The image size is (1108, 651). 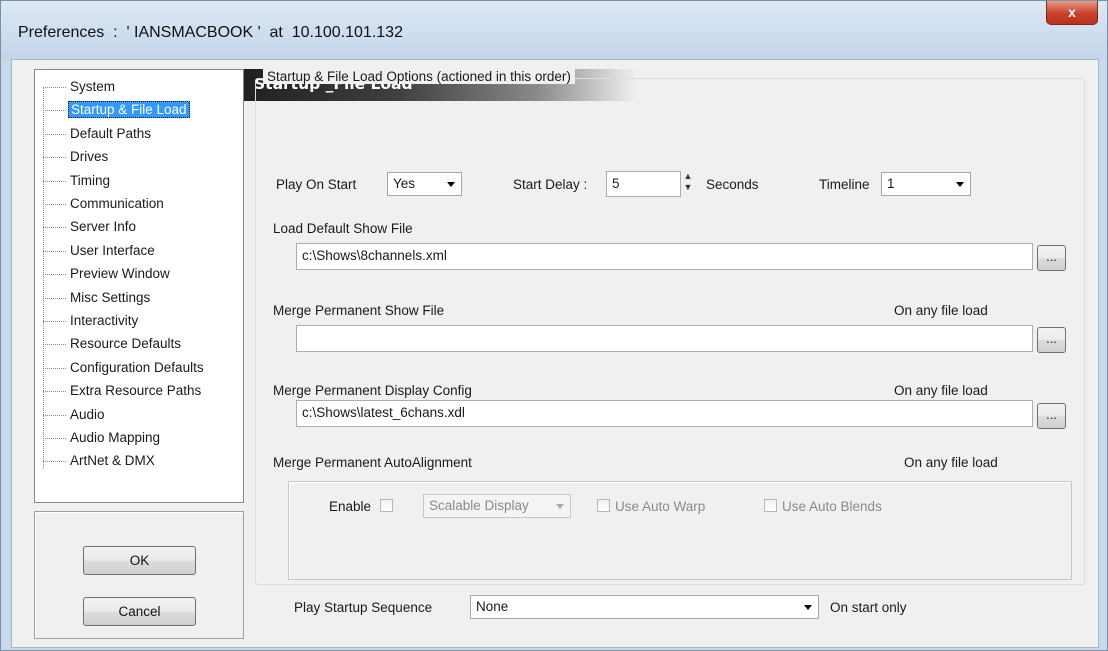 I want to click on auto-alignment-mode-select: Scalable Display, so click(x=497, y=506).